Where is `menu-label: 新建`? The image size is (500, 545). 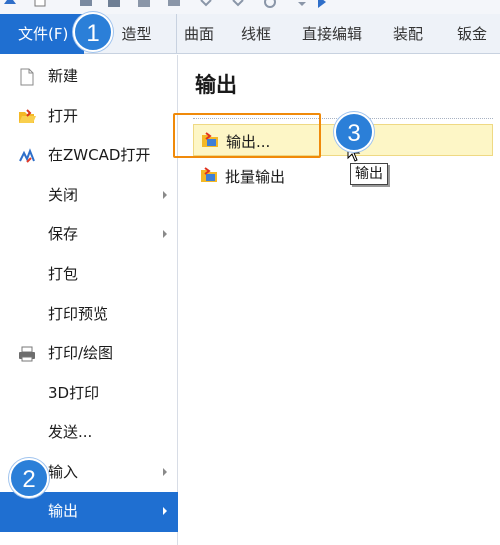 menu-label: 新建 is located at coordinates (63, 76).